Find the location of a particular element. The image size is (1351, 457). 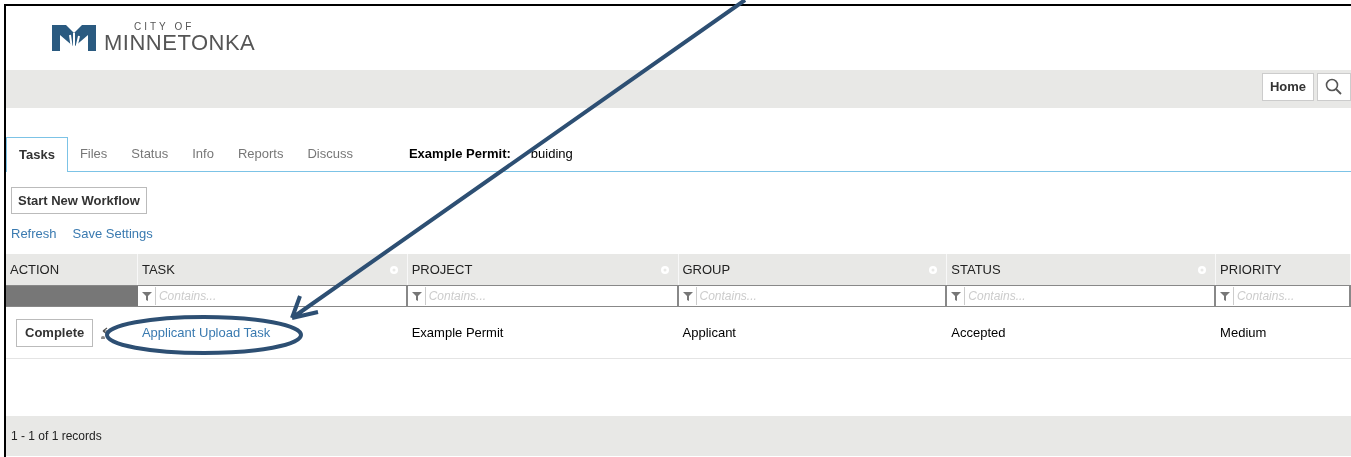

toolbar-link: Save Settings is located at coordinates (112, 234).